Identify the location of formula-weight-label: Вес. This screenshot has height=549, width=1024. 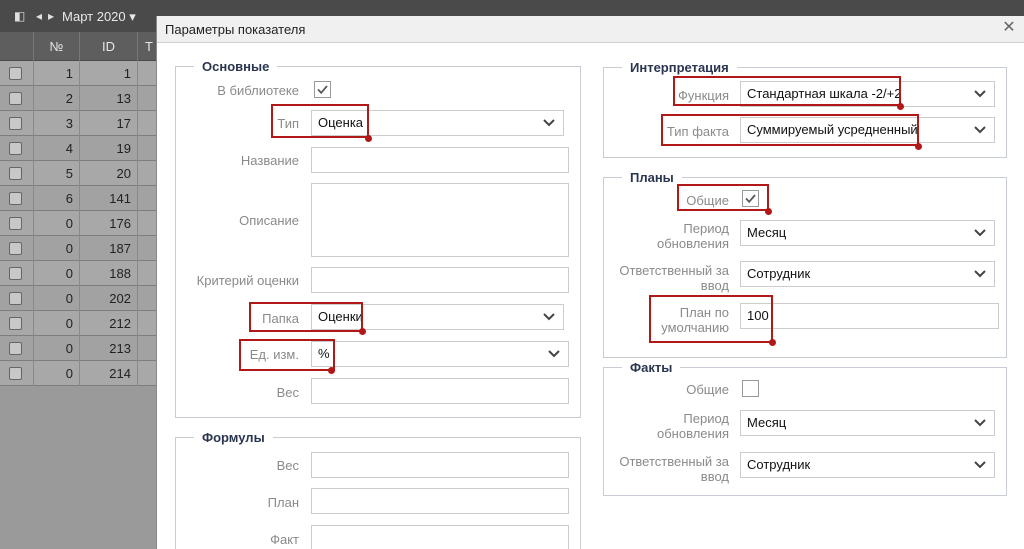
(287, 465).